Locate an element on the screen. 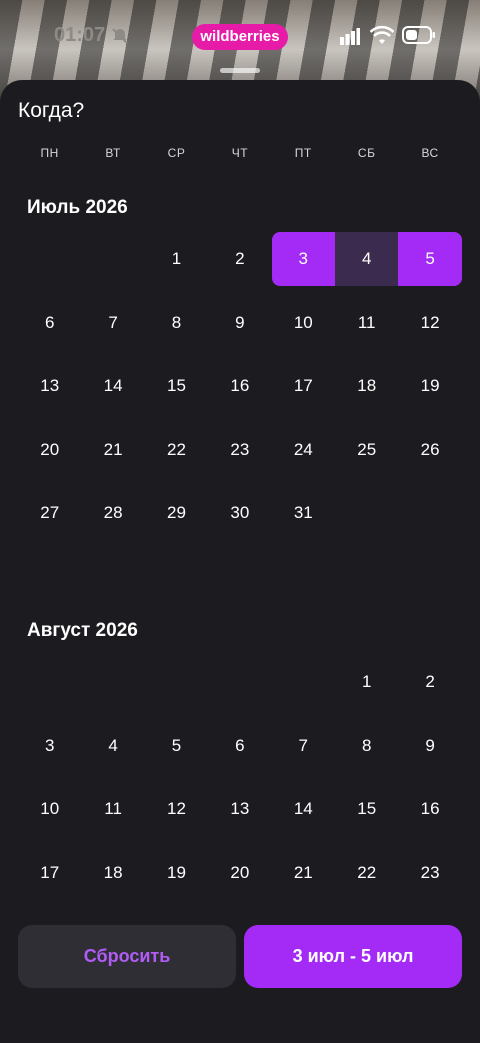 The height and width of the screenshot is (1043, 480). weekday-label: СР is located at coordinates (176, 153).